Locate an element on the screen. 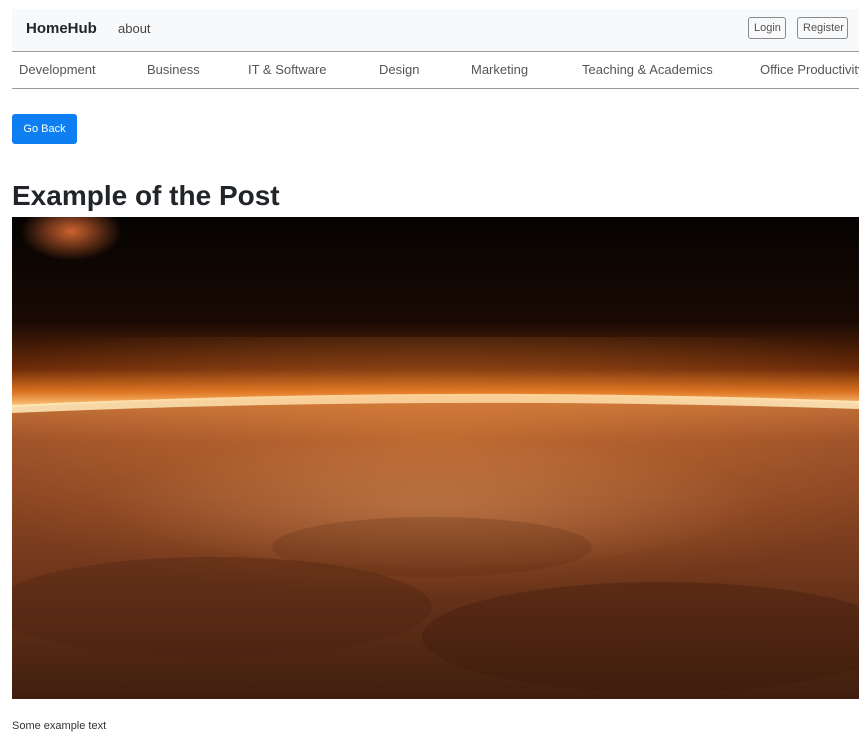 The image size is (859, 733). top-navbar: HomeHub about Login Register is located at coordinates (435, 30).